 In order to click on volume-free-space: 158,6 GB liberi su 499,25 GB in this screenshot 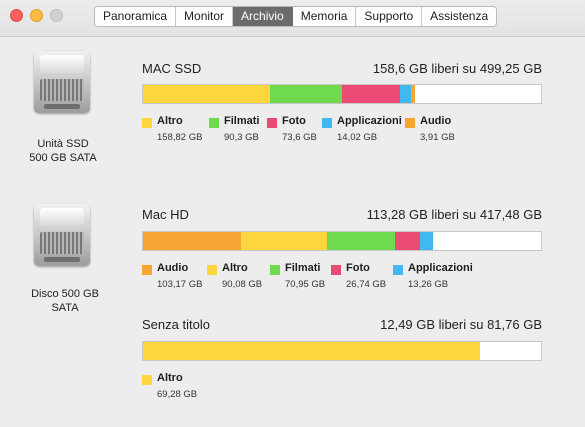, I will do `click(457, 68)`.